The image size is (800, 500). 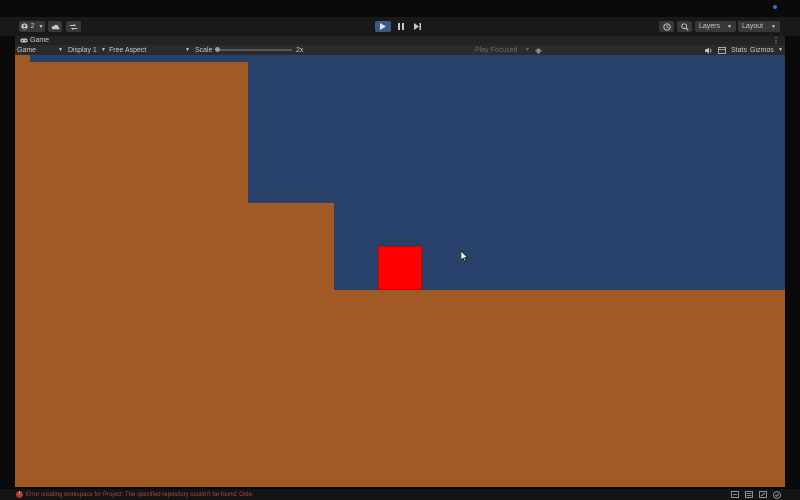 What do you see at coordinates (496, 50) in the screenshot?
I see `play-focused-label: Play Focused` at bounding box center [496, 50].